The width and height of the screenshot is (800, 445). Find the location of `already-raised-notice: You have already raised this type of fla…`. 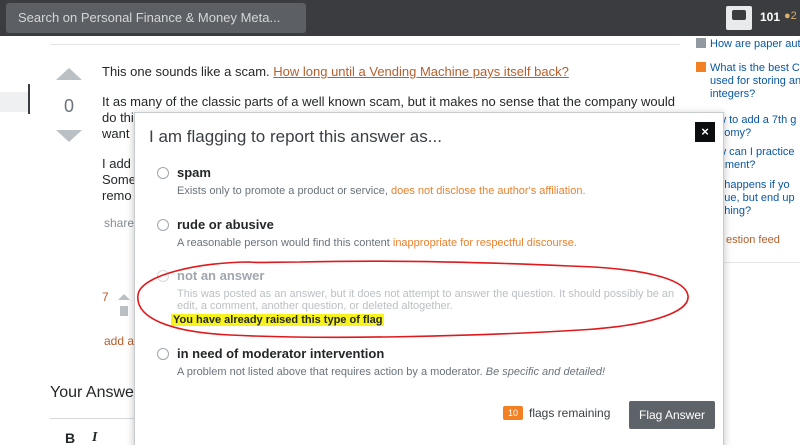

already-raised-notice: You have already raised this type of fla… is located at coordinates (278, 320).